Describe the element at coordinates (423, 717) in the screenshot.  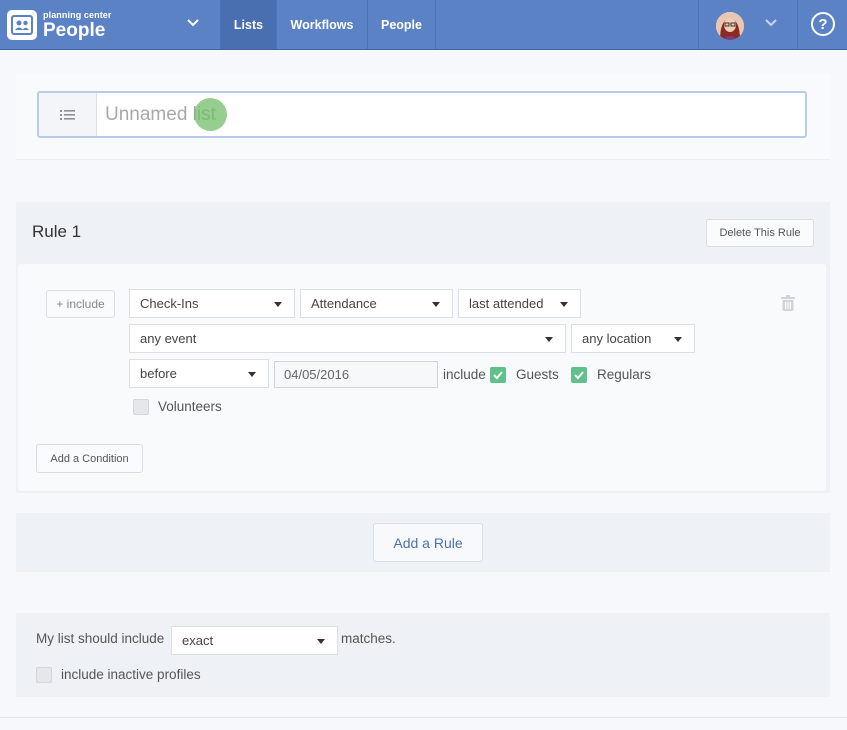
I see `footer-divider` at that location.